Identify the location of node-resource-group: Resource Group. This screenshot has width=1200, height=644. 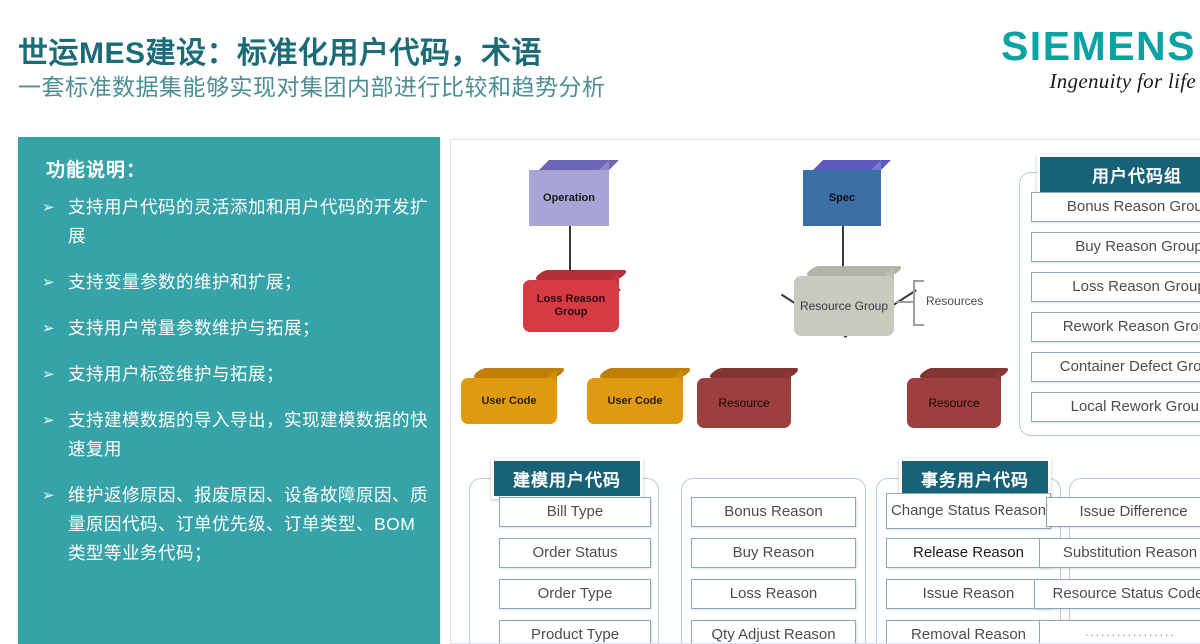
(849, 301).